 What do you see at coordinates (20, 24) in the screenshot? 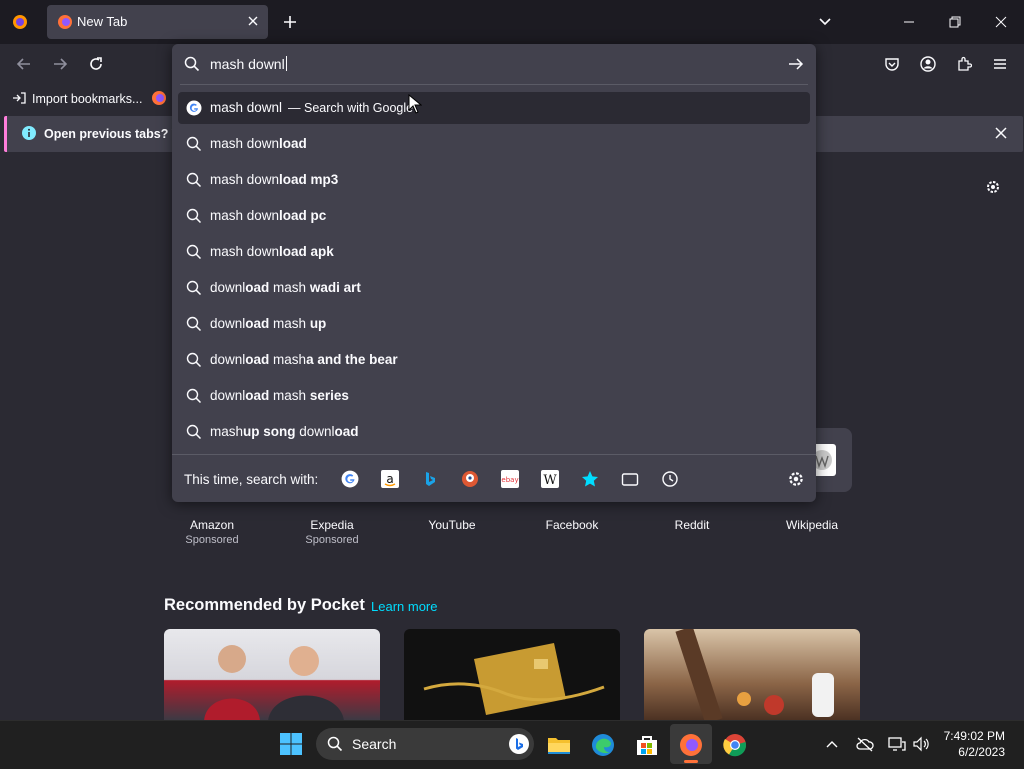
I see `firefox-view-icon` at bounding box center [20, 24].